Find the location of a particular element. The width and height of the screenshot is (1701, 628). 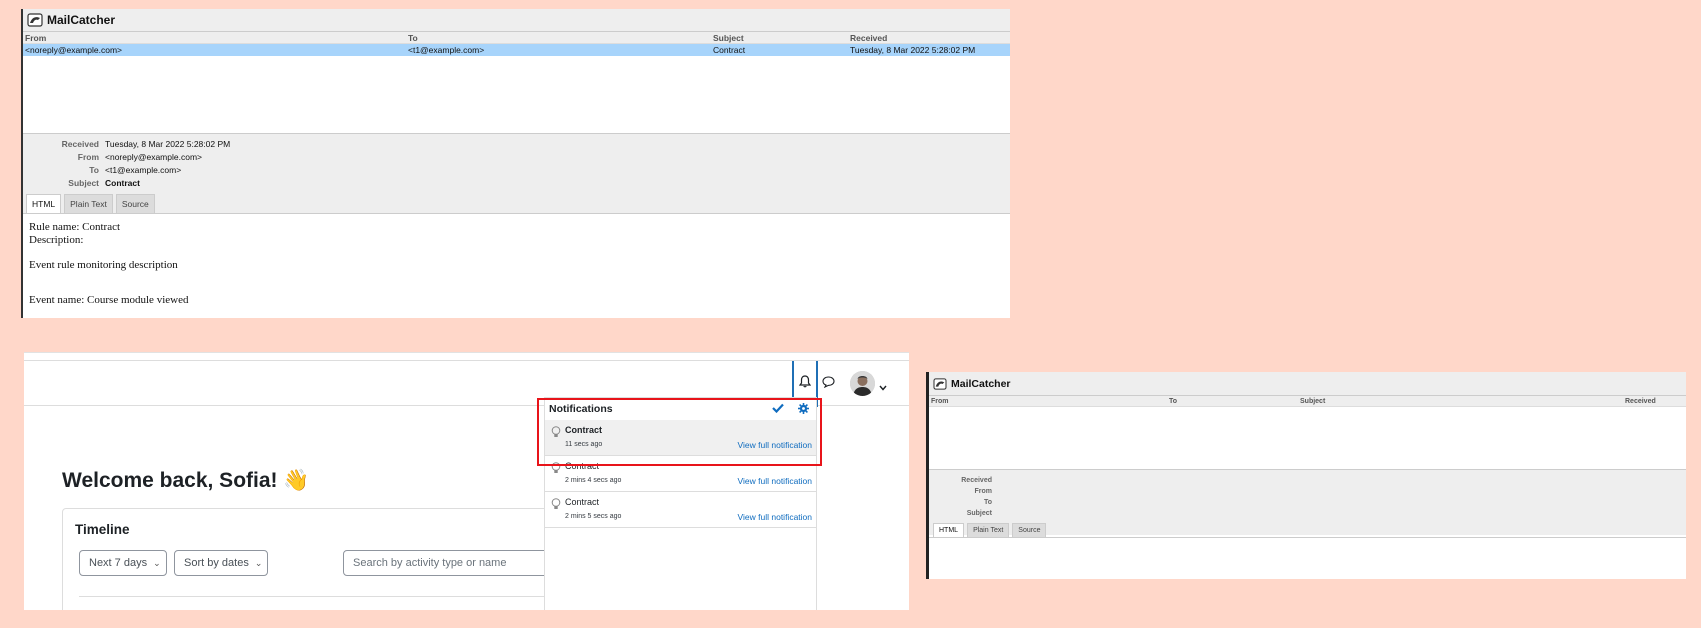

message-from: <noreply@example.com> is located at coordinates (73, 50).